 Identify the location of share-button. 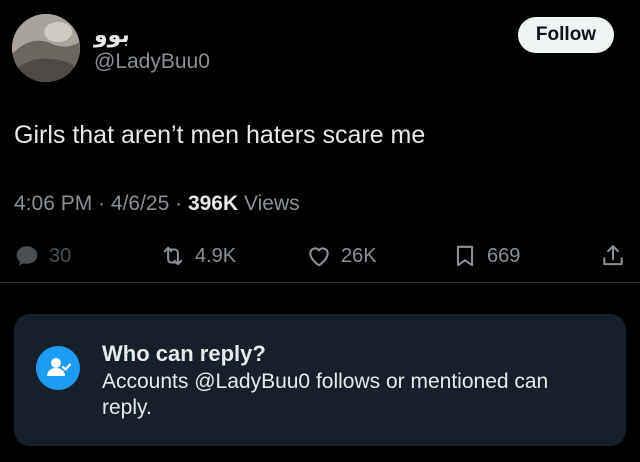
(613, 256).